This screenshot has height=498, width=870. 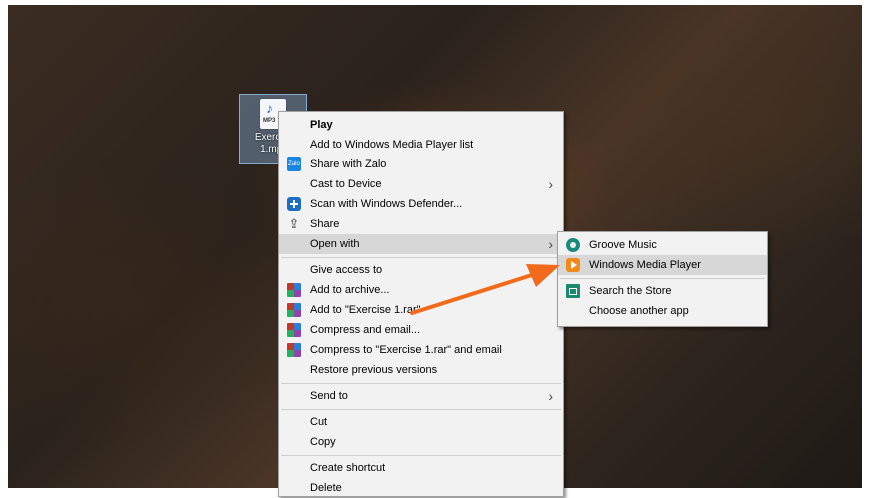 I want to click on file-type-label: MP3, so click(x=269, y=121).